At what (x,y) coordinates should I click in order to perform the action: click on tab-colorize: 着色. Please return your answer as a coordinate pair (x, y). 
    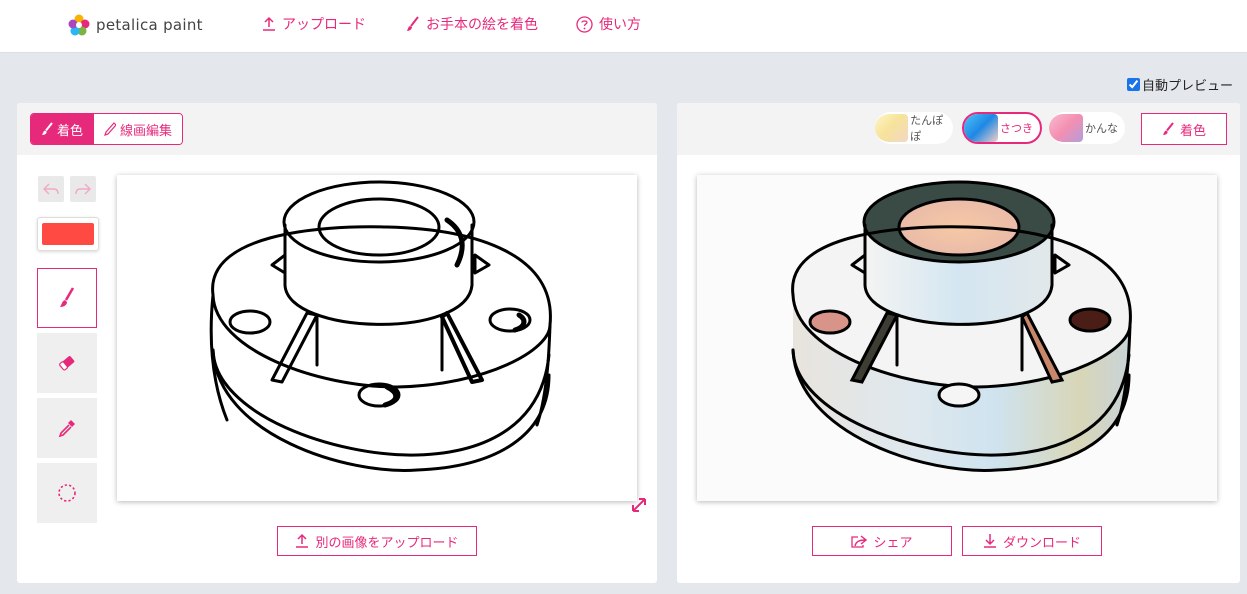
    Looking at the image, I should click on (62, 129).